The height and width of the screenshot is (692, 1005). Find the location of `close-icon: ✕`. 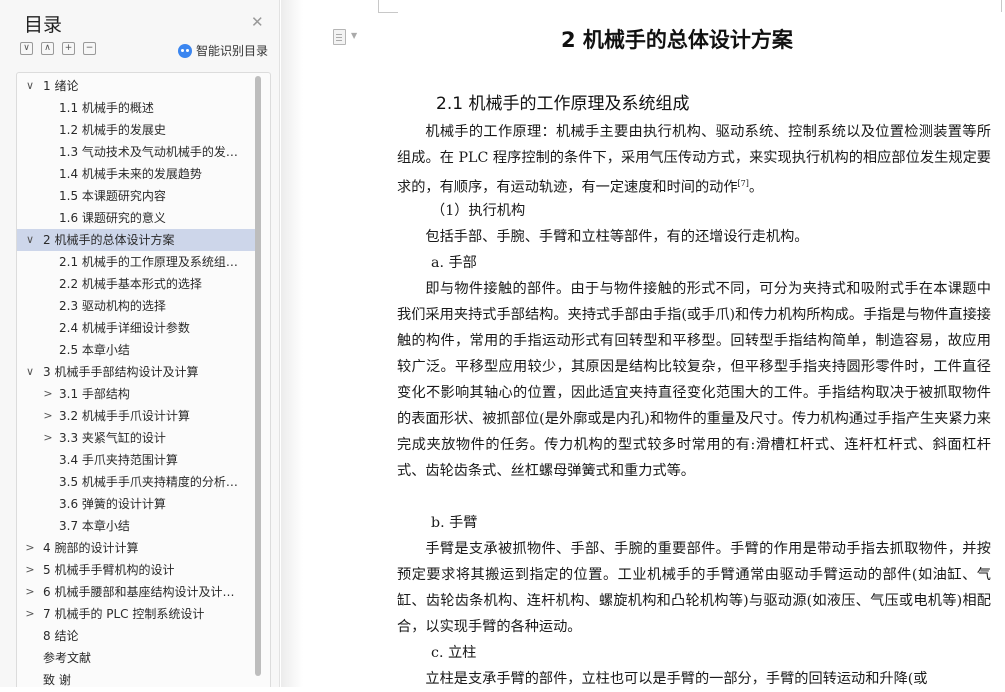

close-icon: ✕ is located at coordinates (257, 22).